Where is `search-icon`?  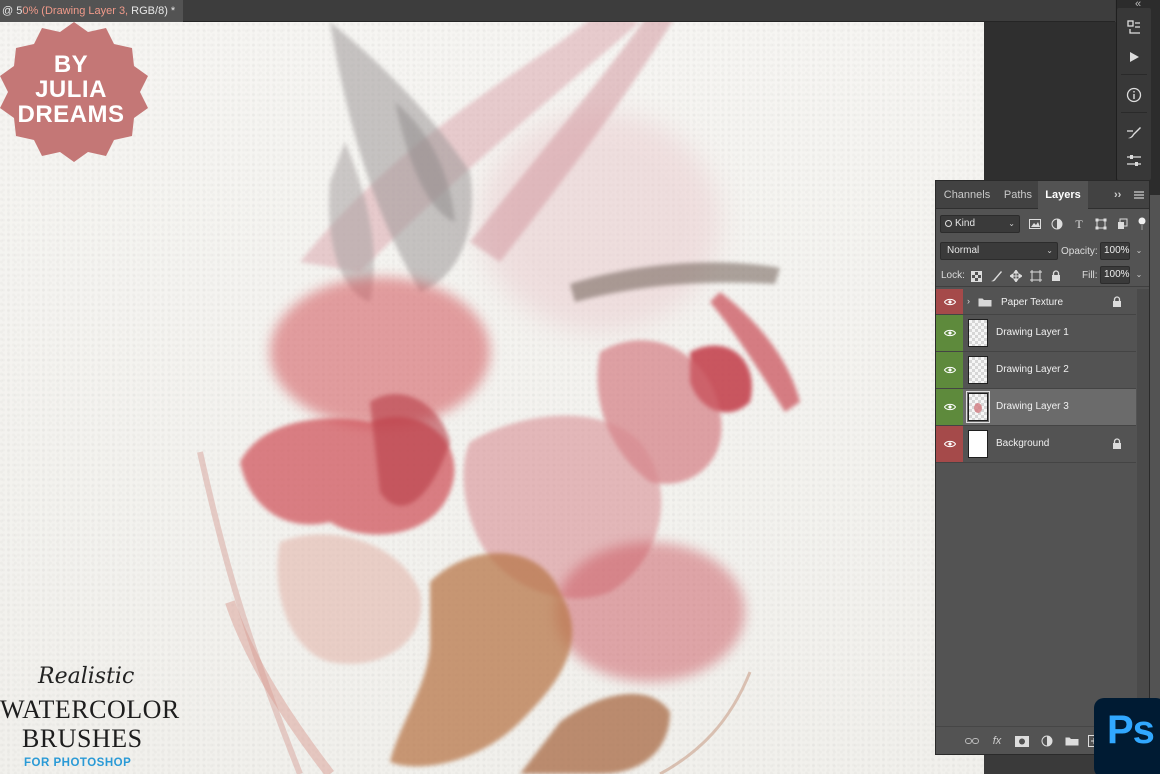
search-icon is located at coordinates (948, 223).